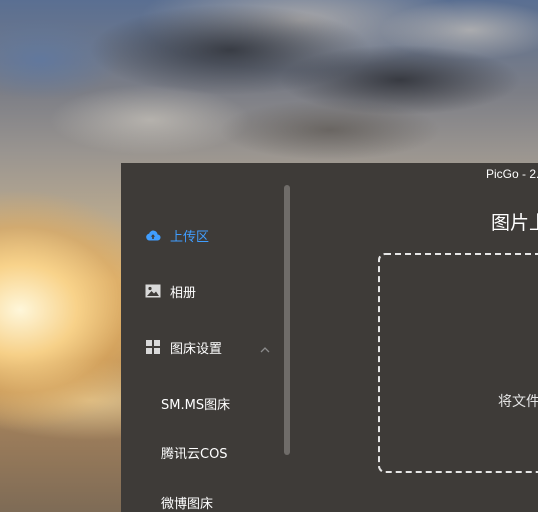 This screenshot has height=512, width=538. Describe the element at coordinates (329, 174) in the screenshot. I see `title-bar: PicGo - 2.` at that location.